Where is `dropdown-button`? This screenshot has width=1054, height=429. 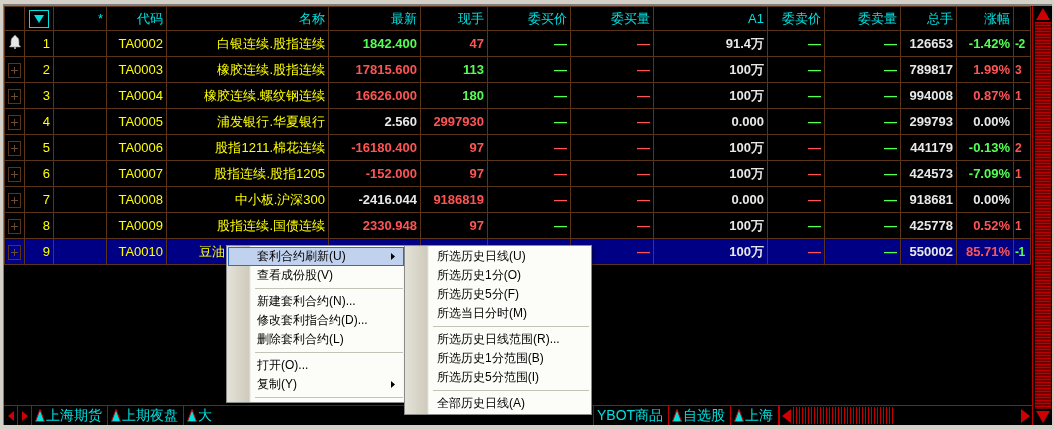 dropdown-button is located at coordinates (39, 18).